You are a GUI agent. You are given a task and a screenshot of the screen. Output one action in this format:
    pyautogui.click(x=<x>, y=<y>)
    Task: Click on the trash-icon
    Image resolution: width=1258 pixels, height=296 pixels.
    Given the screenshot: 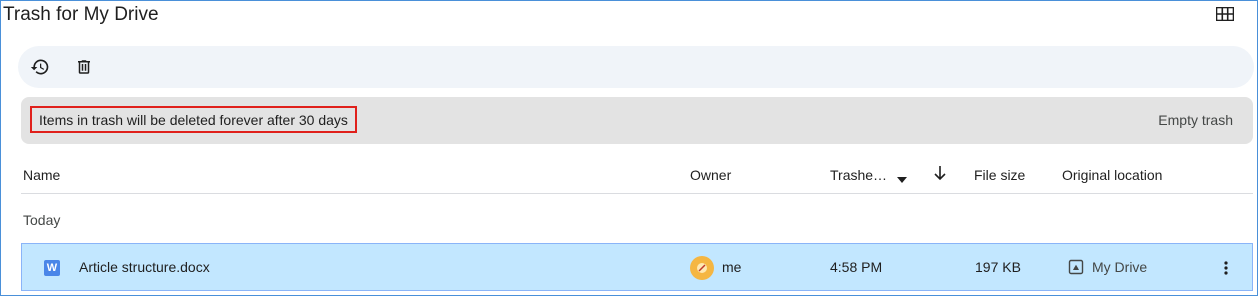 What is the action you would take?
    pyautogui.click(x=84, y=67)
    